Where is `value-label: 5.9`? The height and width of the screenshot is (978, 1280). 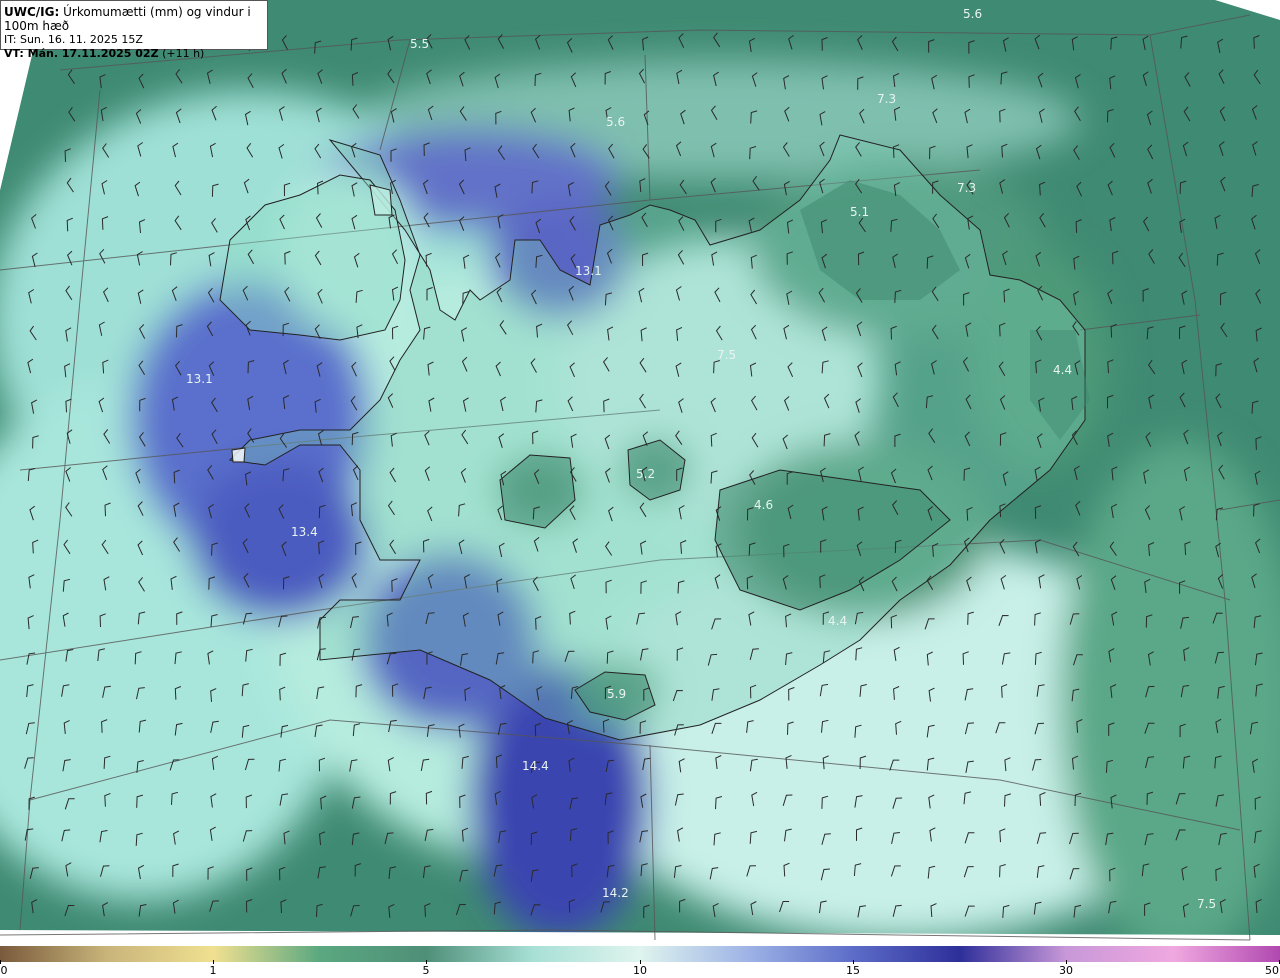 value-label: 5.9 is located at coordinates (616, 694).